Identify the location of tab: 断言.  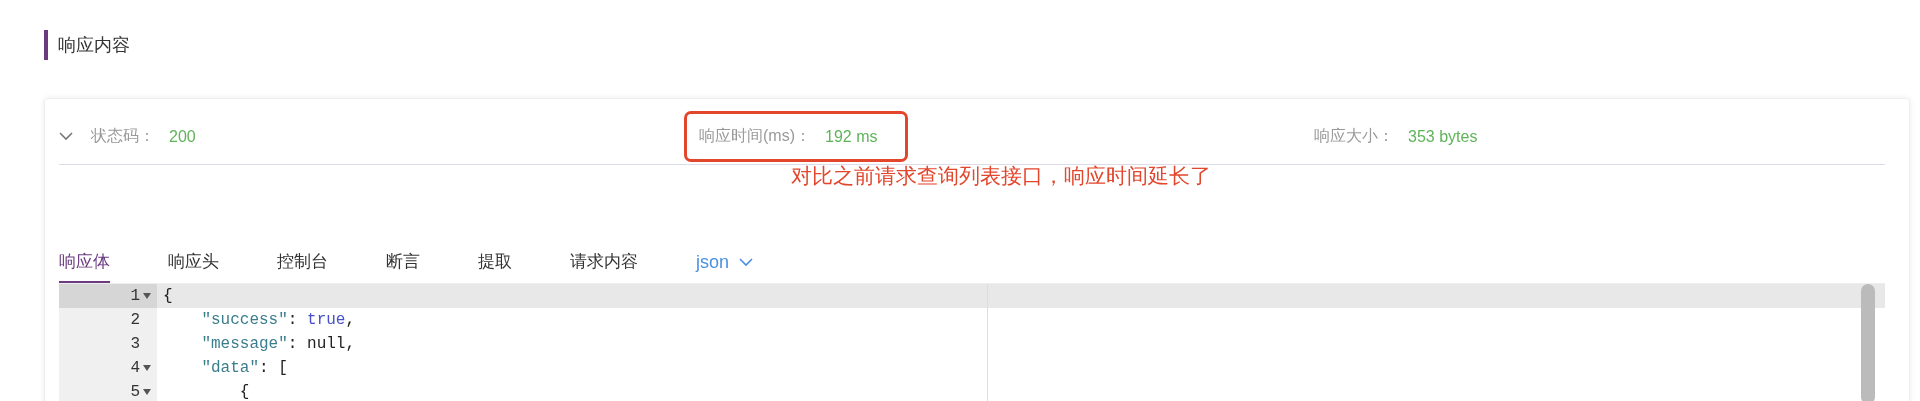
(403, 262).